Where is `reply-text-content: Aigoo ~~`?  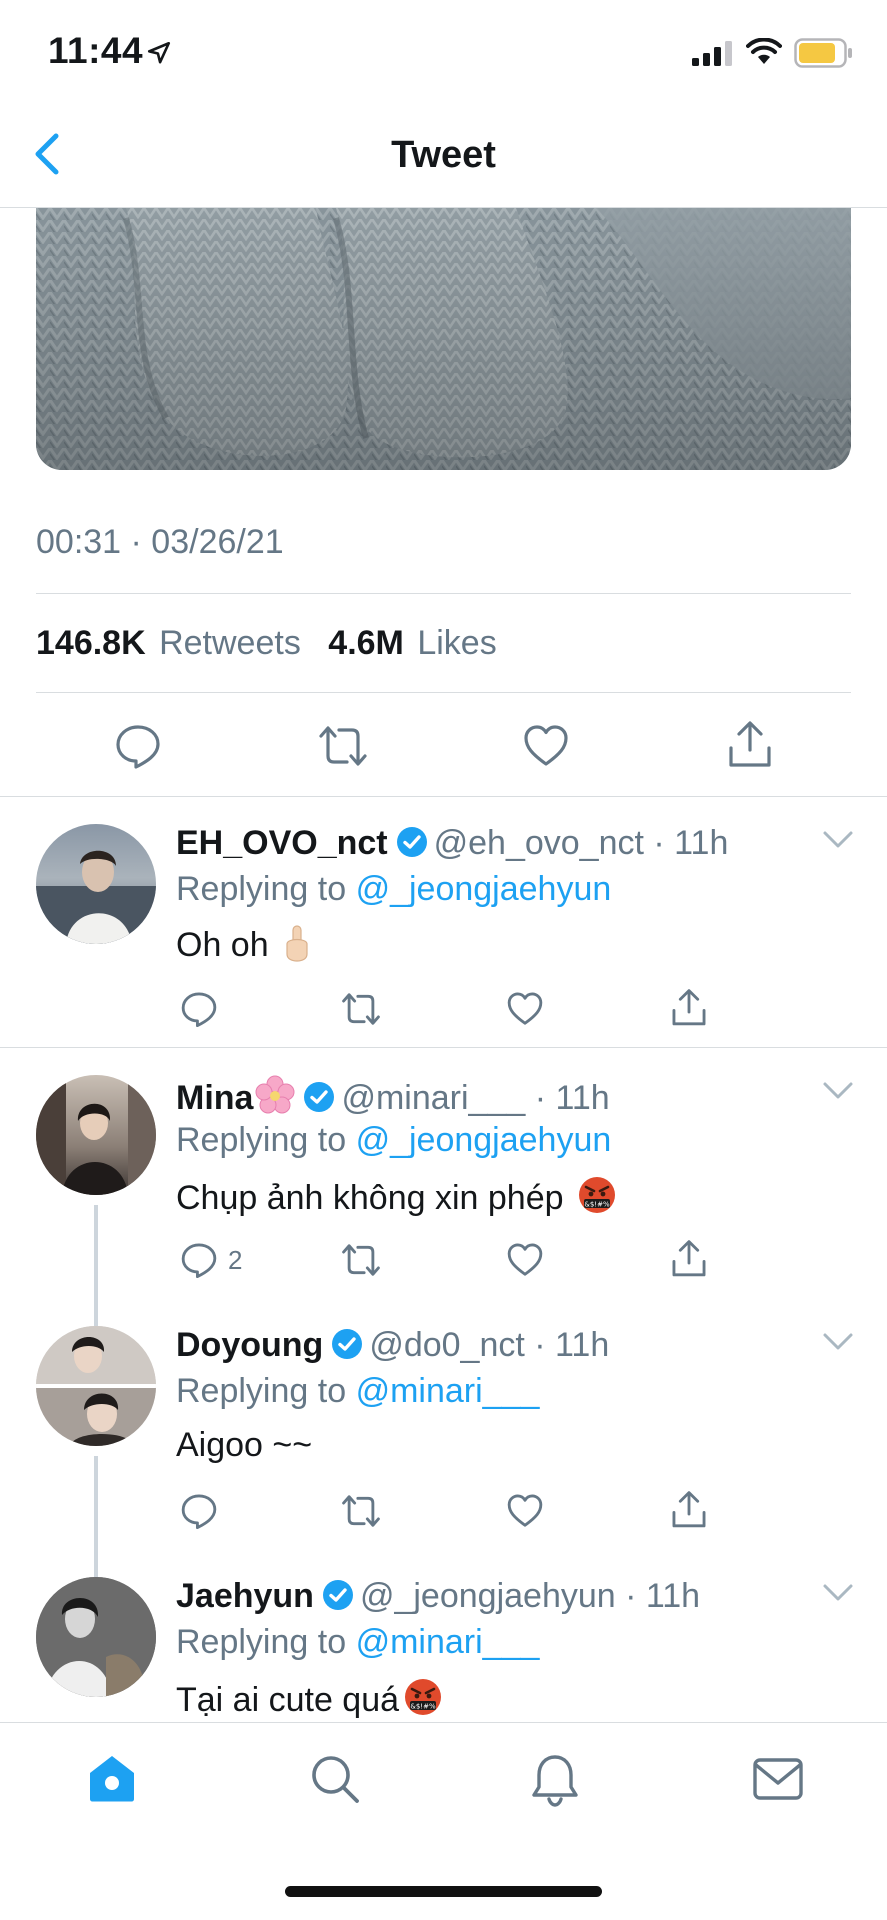 reply-text-content: Aigoo ~~ is located at coordinates (244, 1445).